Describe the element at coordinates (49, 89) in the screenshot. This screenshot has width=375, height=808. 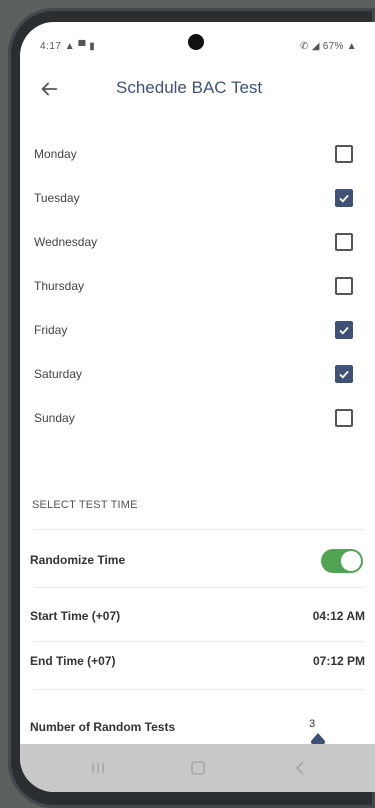
I see `back-arrow-icon` at that location.